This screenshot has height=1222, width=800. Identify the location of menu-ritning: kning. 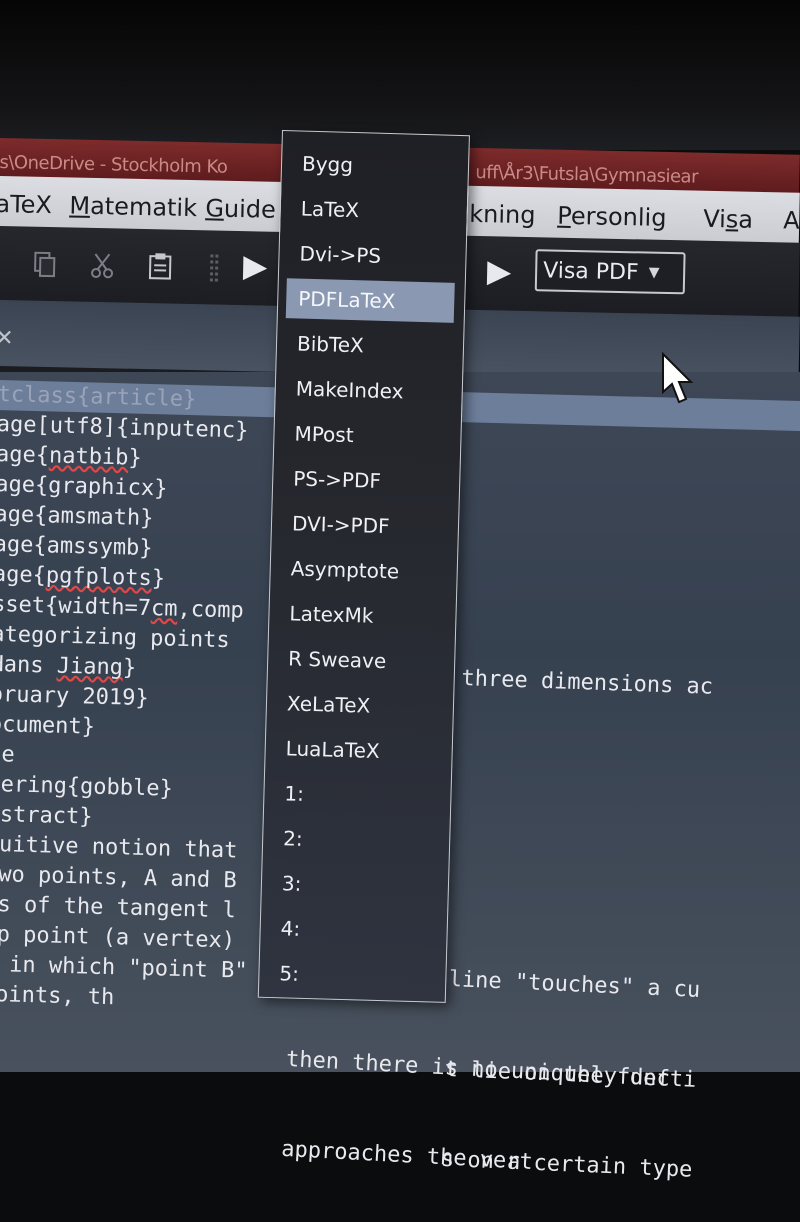
(502, 214).